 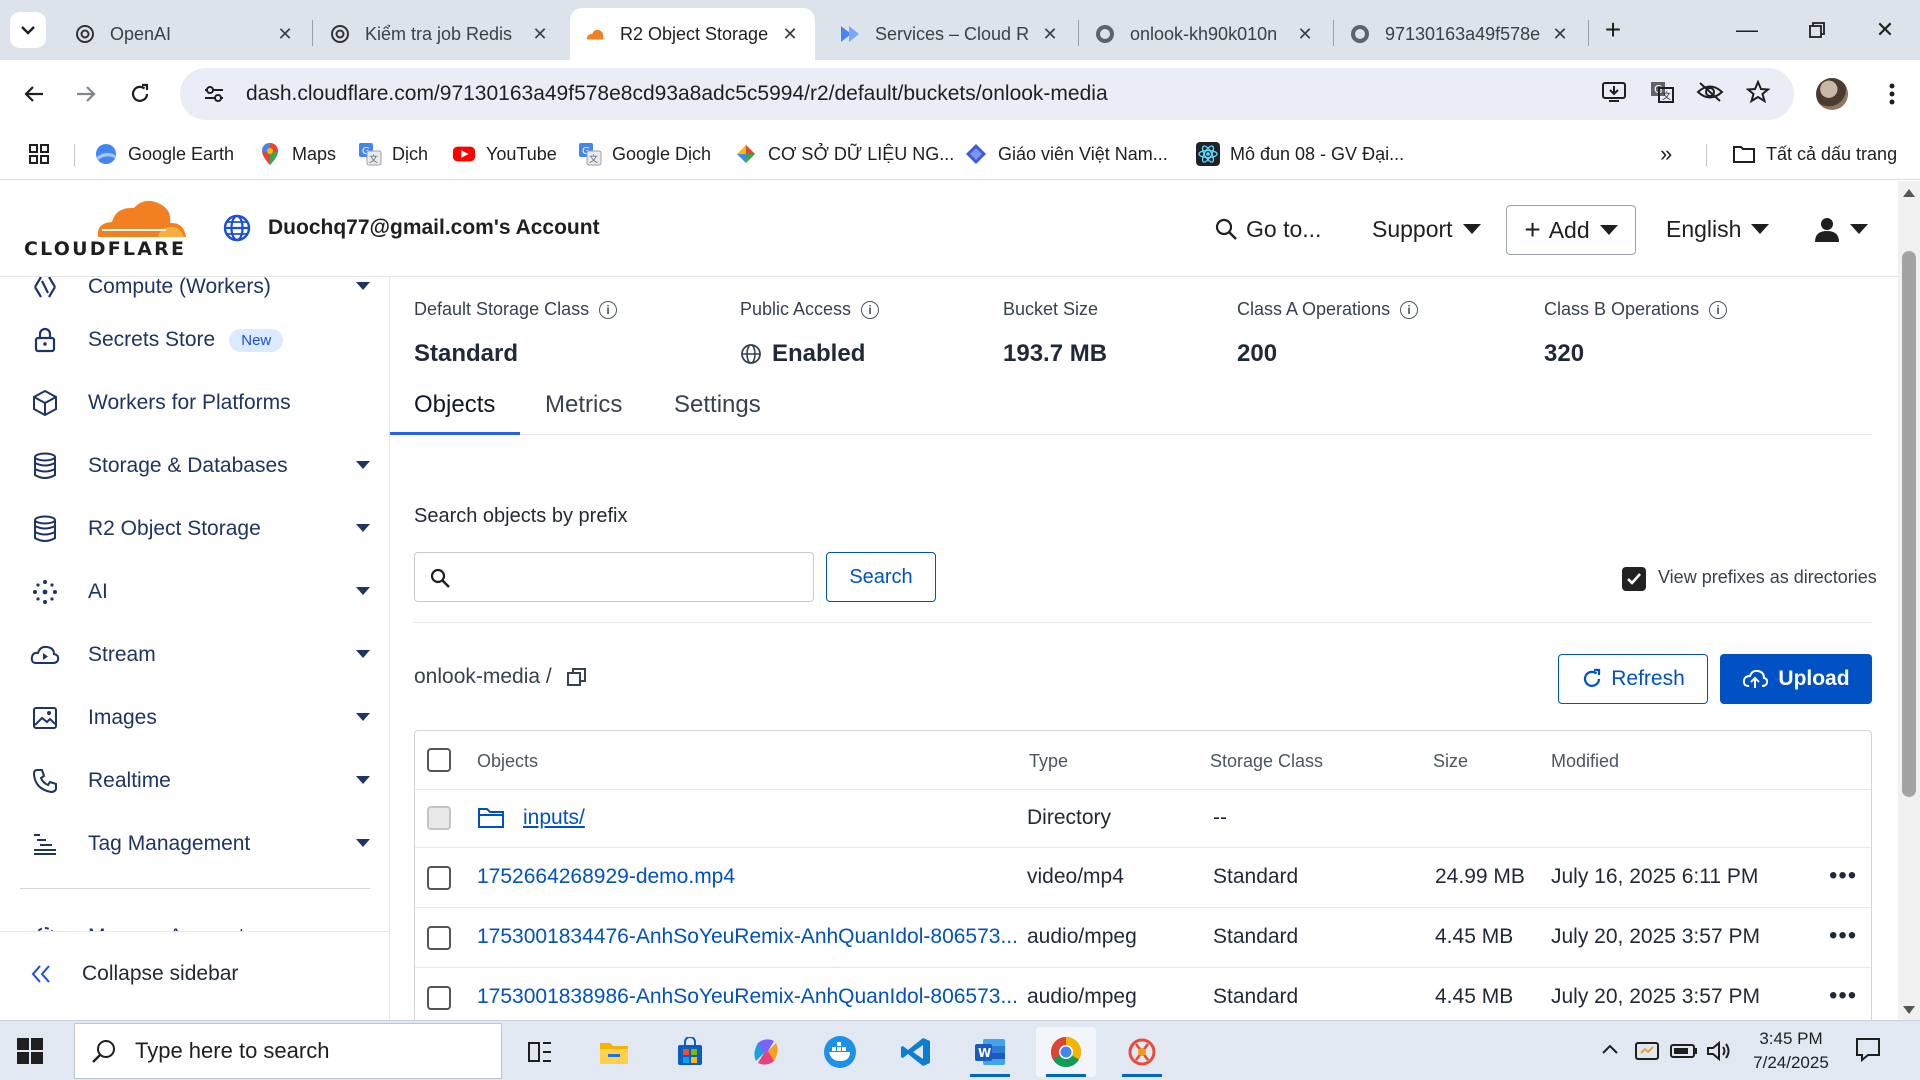 I want to click on tab-metrics: Metrics, so click(x=583, y=405).